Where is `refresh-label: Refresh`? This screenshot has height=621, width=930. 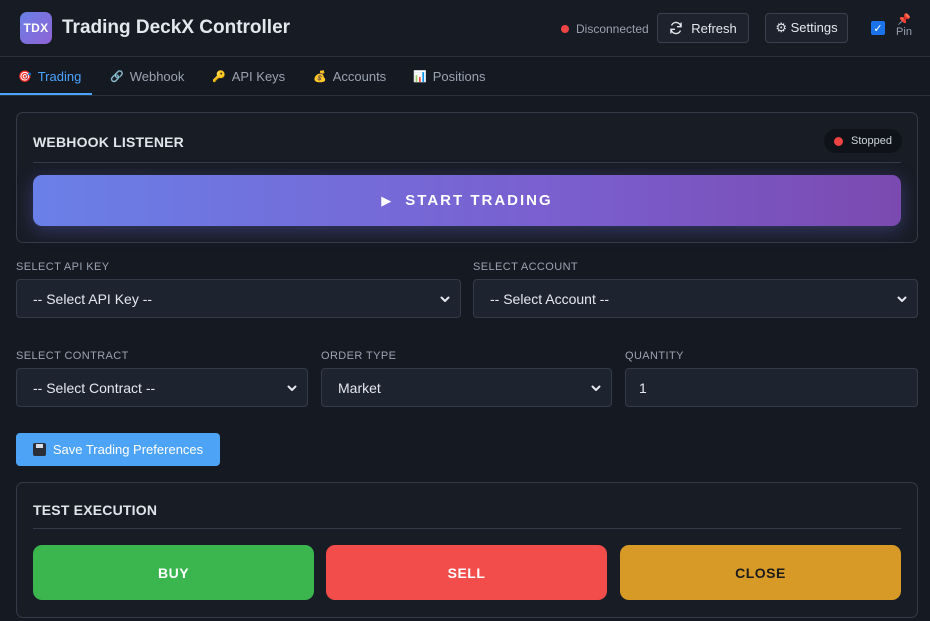 refresh-label: Refresh is located at coordinates (714, 28).